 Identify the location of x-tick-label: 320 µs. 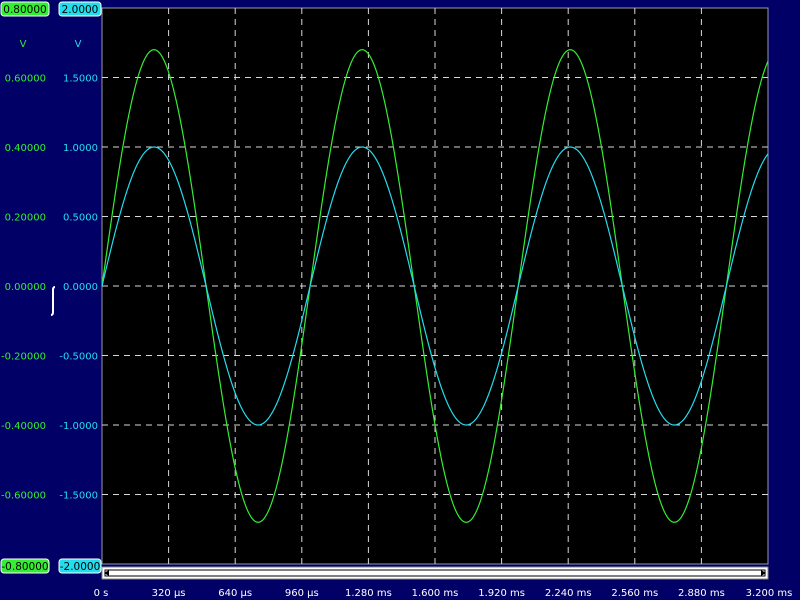
(169, 593).